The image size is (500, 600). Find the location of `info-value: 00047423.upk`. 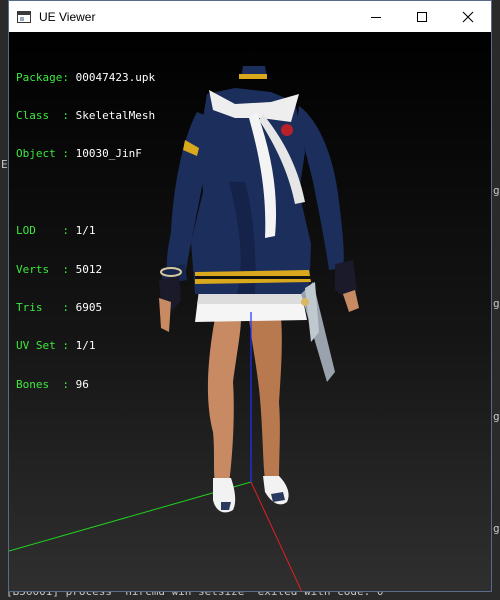

info-value: 00047423.upk is located at coordinates (115, 77).